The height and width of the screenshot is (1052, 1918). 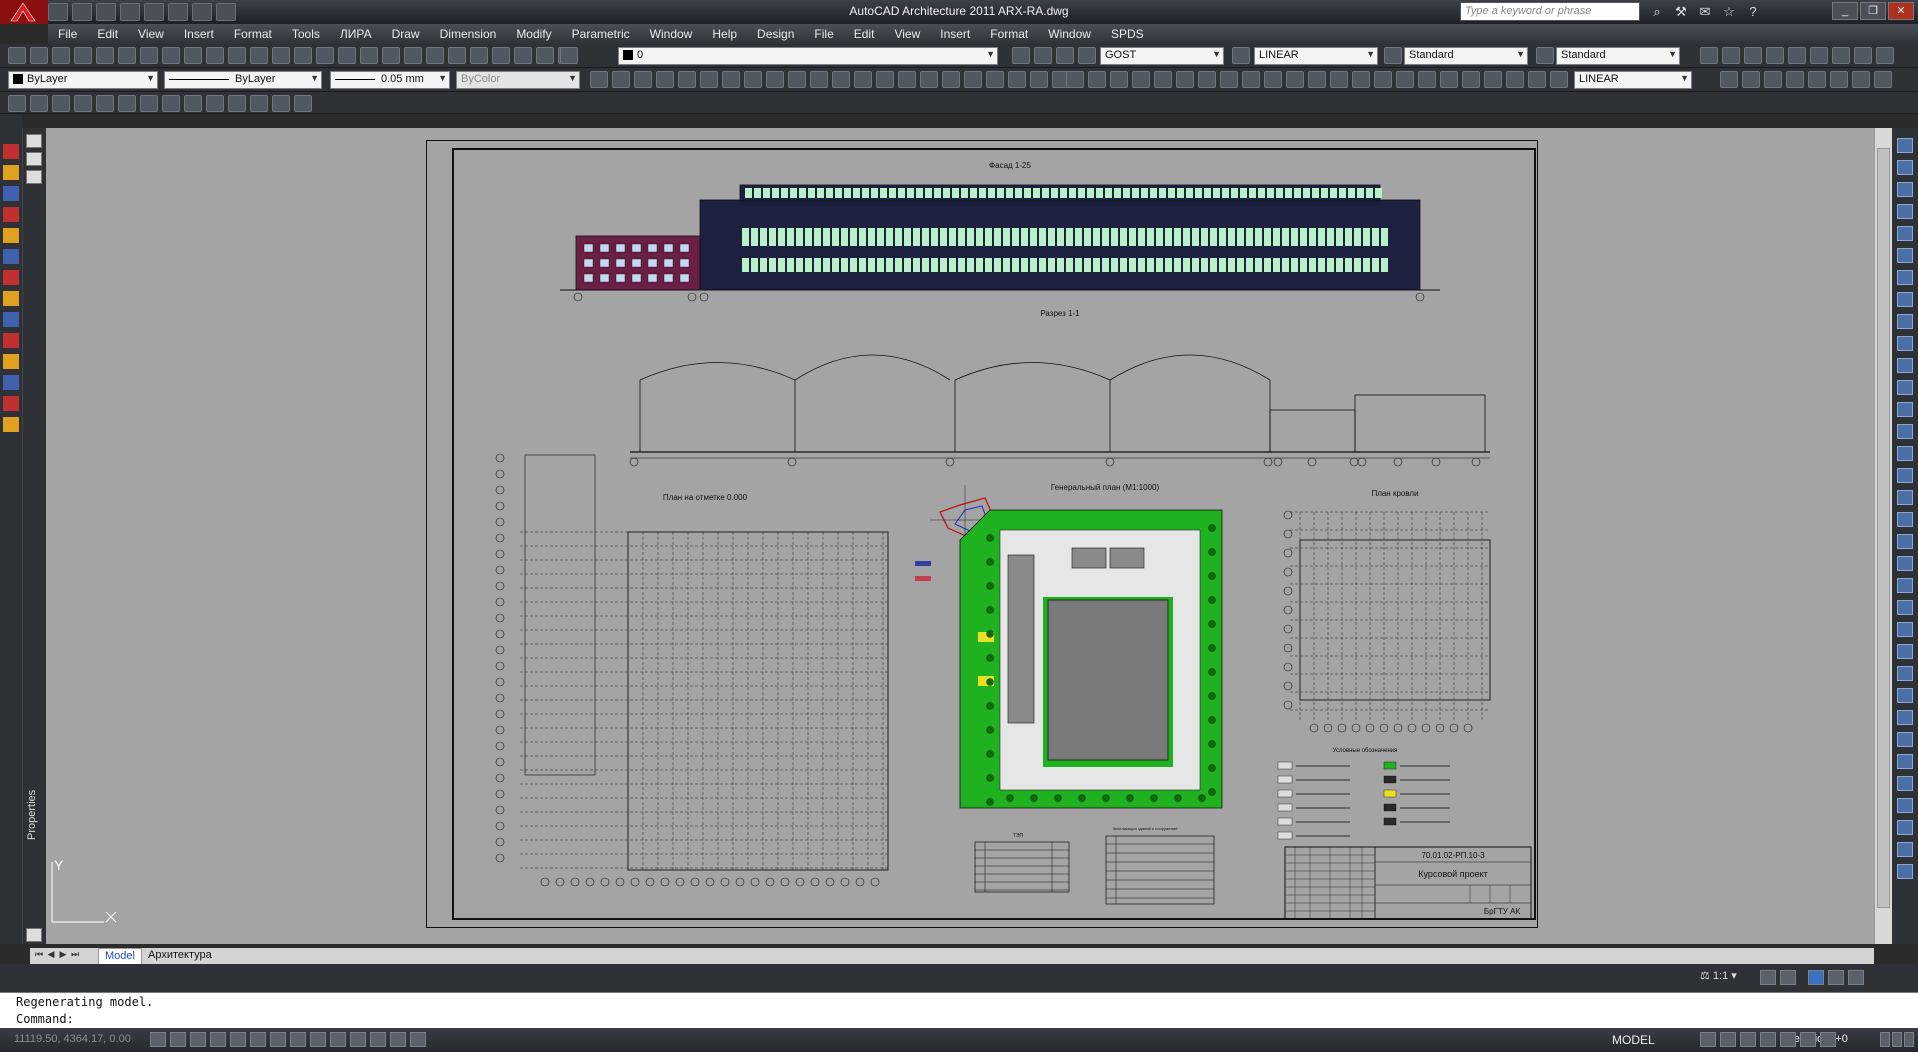 I want to click on color-dropdown: ByLayer ▼, so click(x=83, y=80).